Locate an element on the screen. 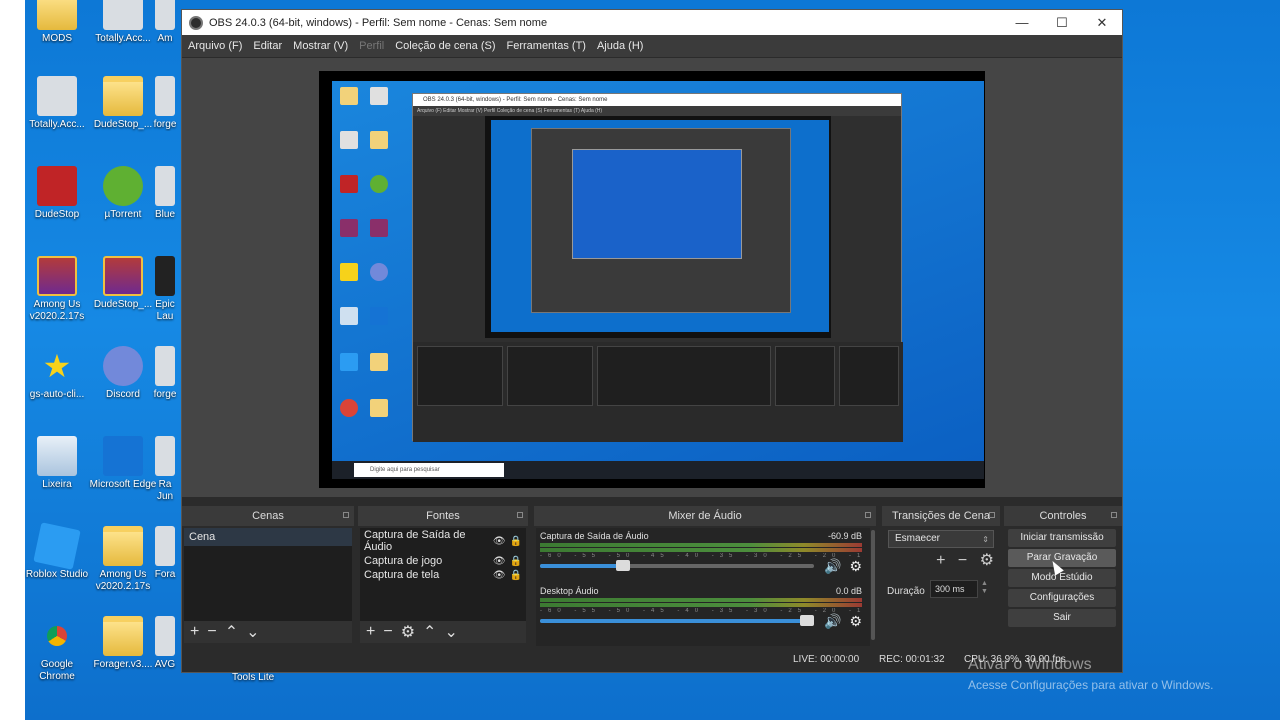  menu-colecao-cena: Coleção de cena (S) is located at coordinates (445, 46).